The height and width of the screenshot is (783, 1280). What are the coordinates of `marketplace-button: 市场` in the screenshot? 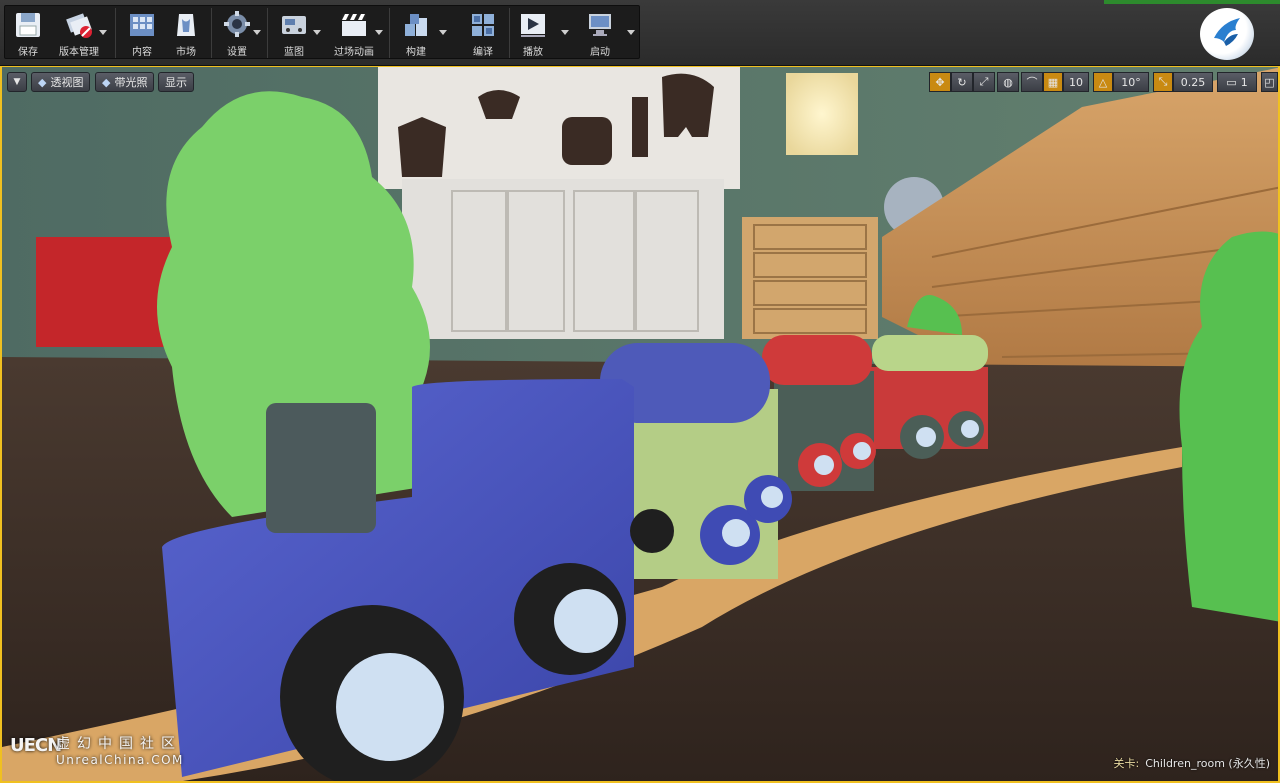 It's located at (186, 33).